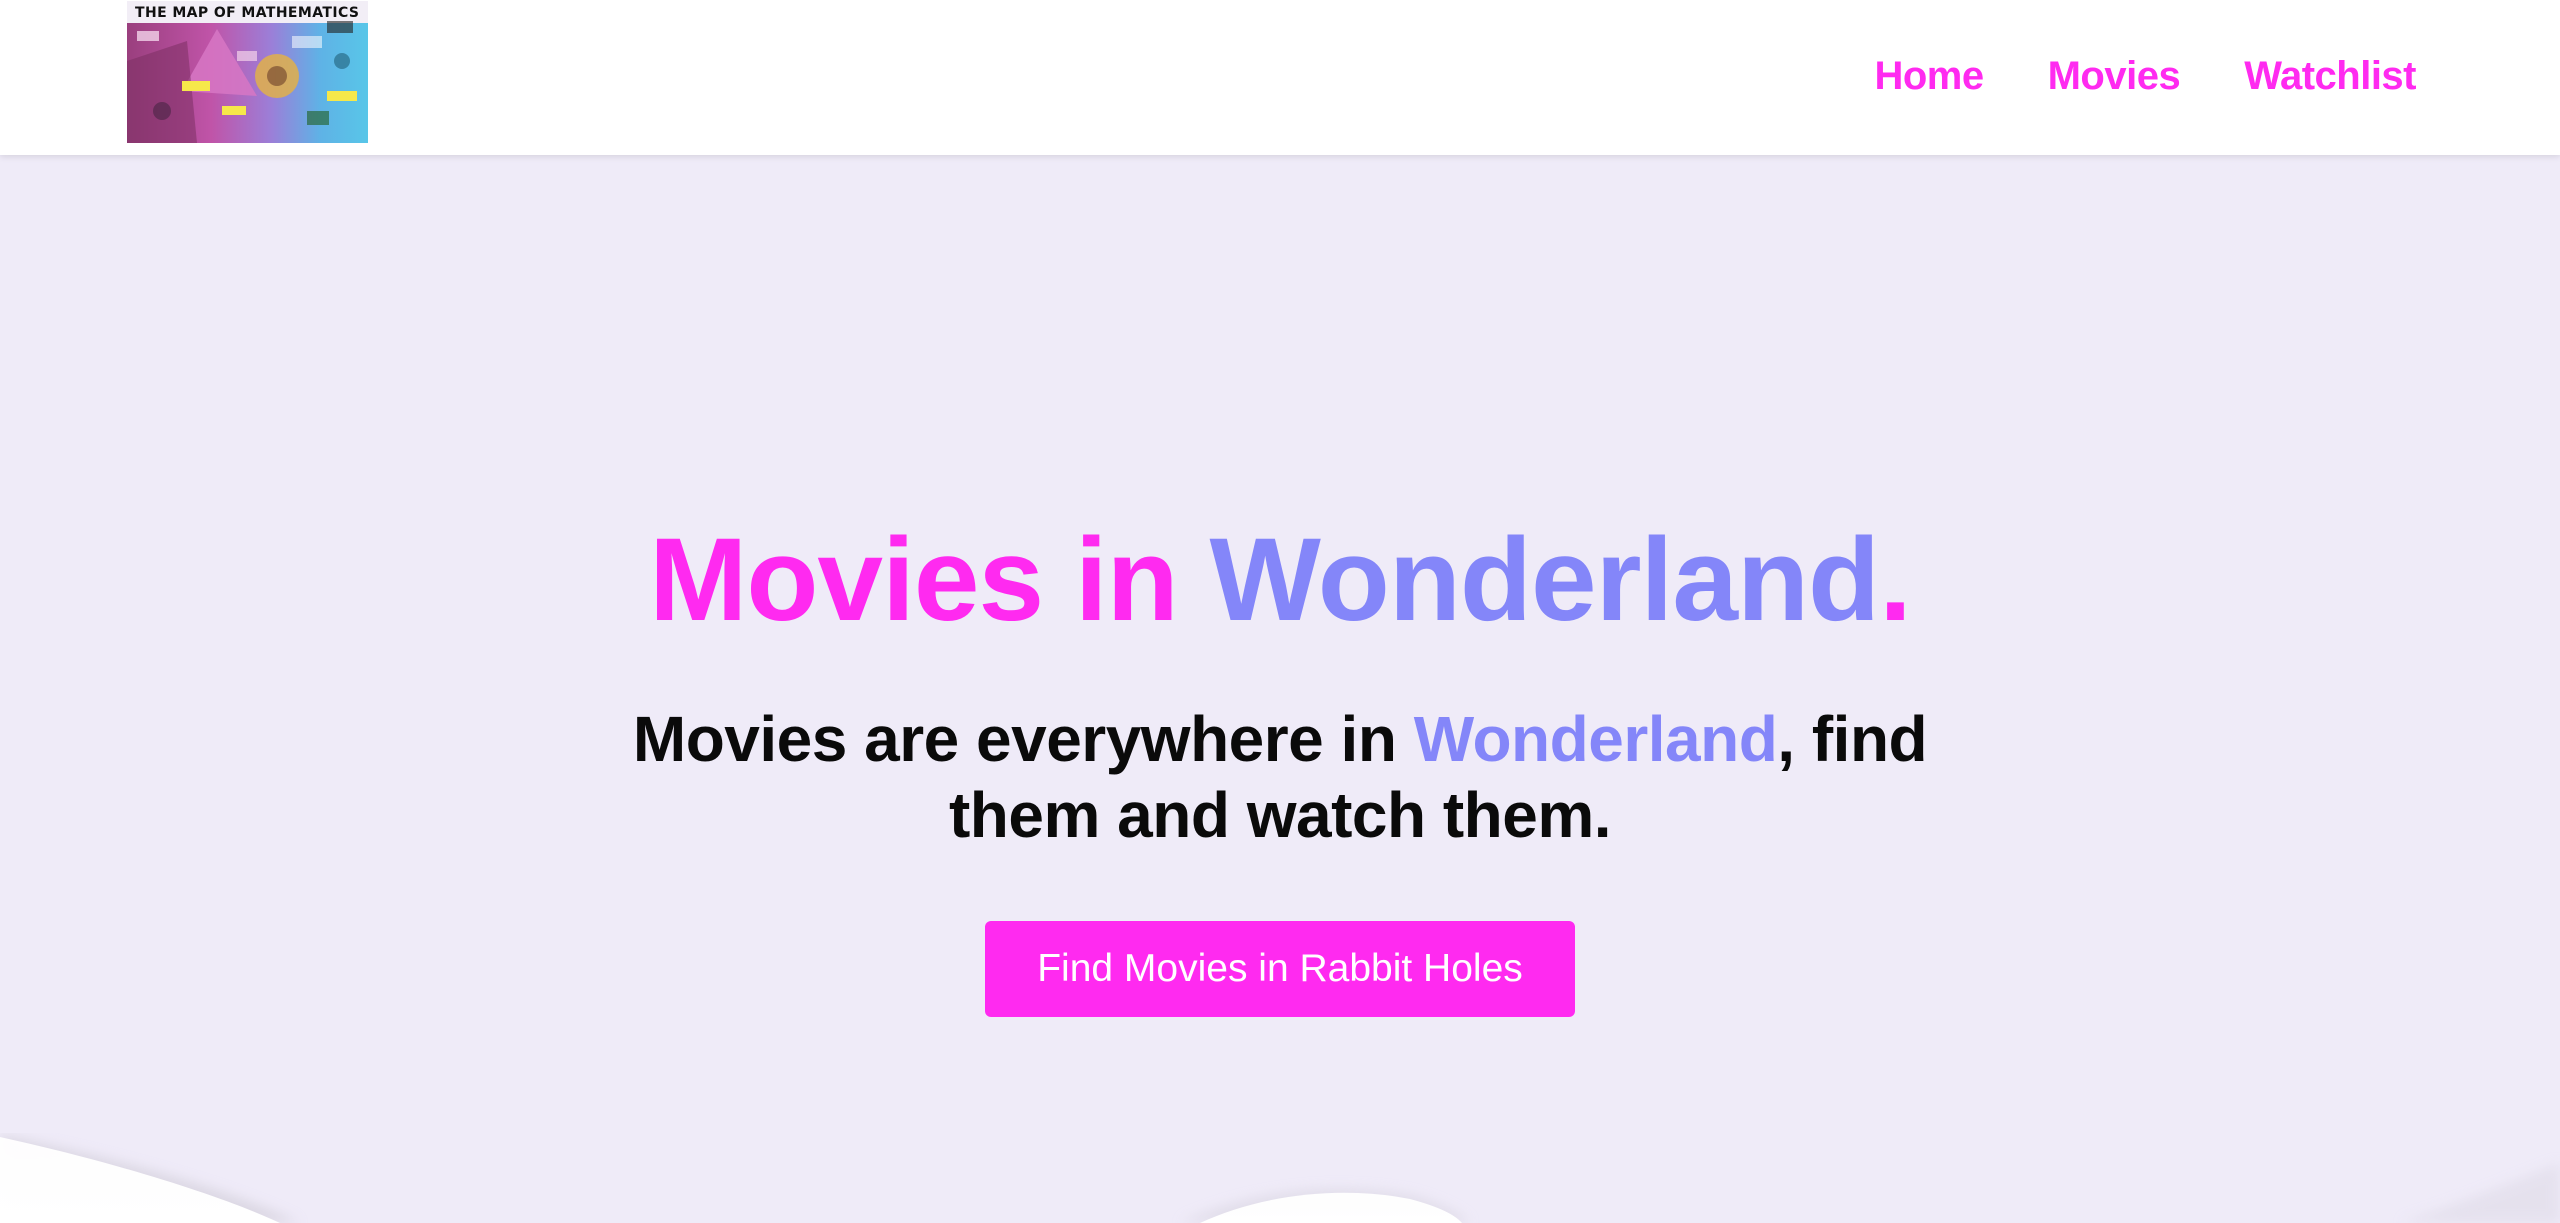  Describe the element at coordinates (1545, 580) in the screenshot. I see `hero-title-wonderland: Wonderland` at that location.